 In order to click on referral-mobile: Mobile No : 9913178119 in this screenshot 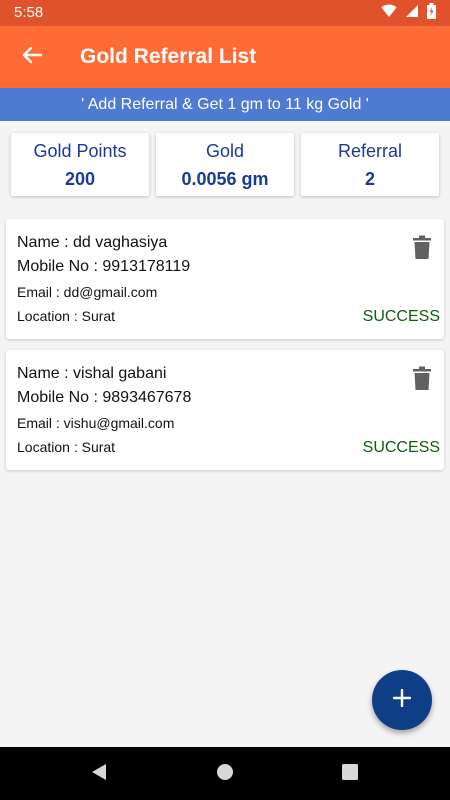, I will do `click(104, 266)`.